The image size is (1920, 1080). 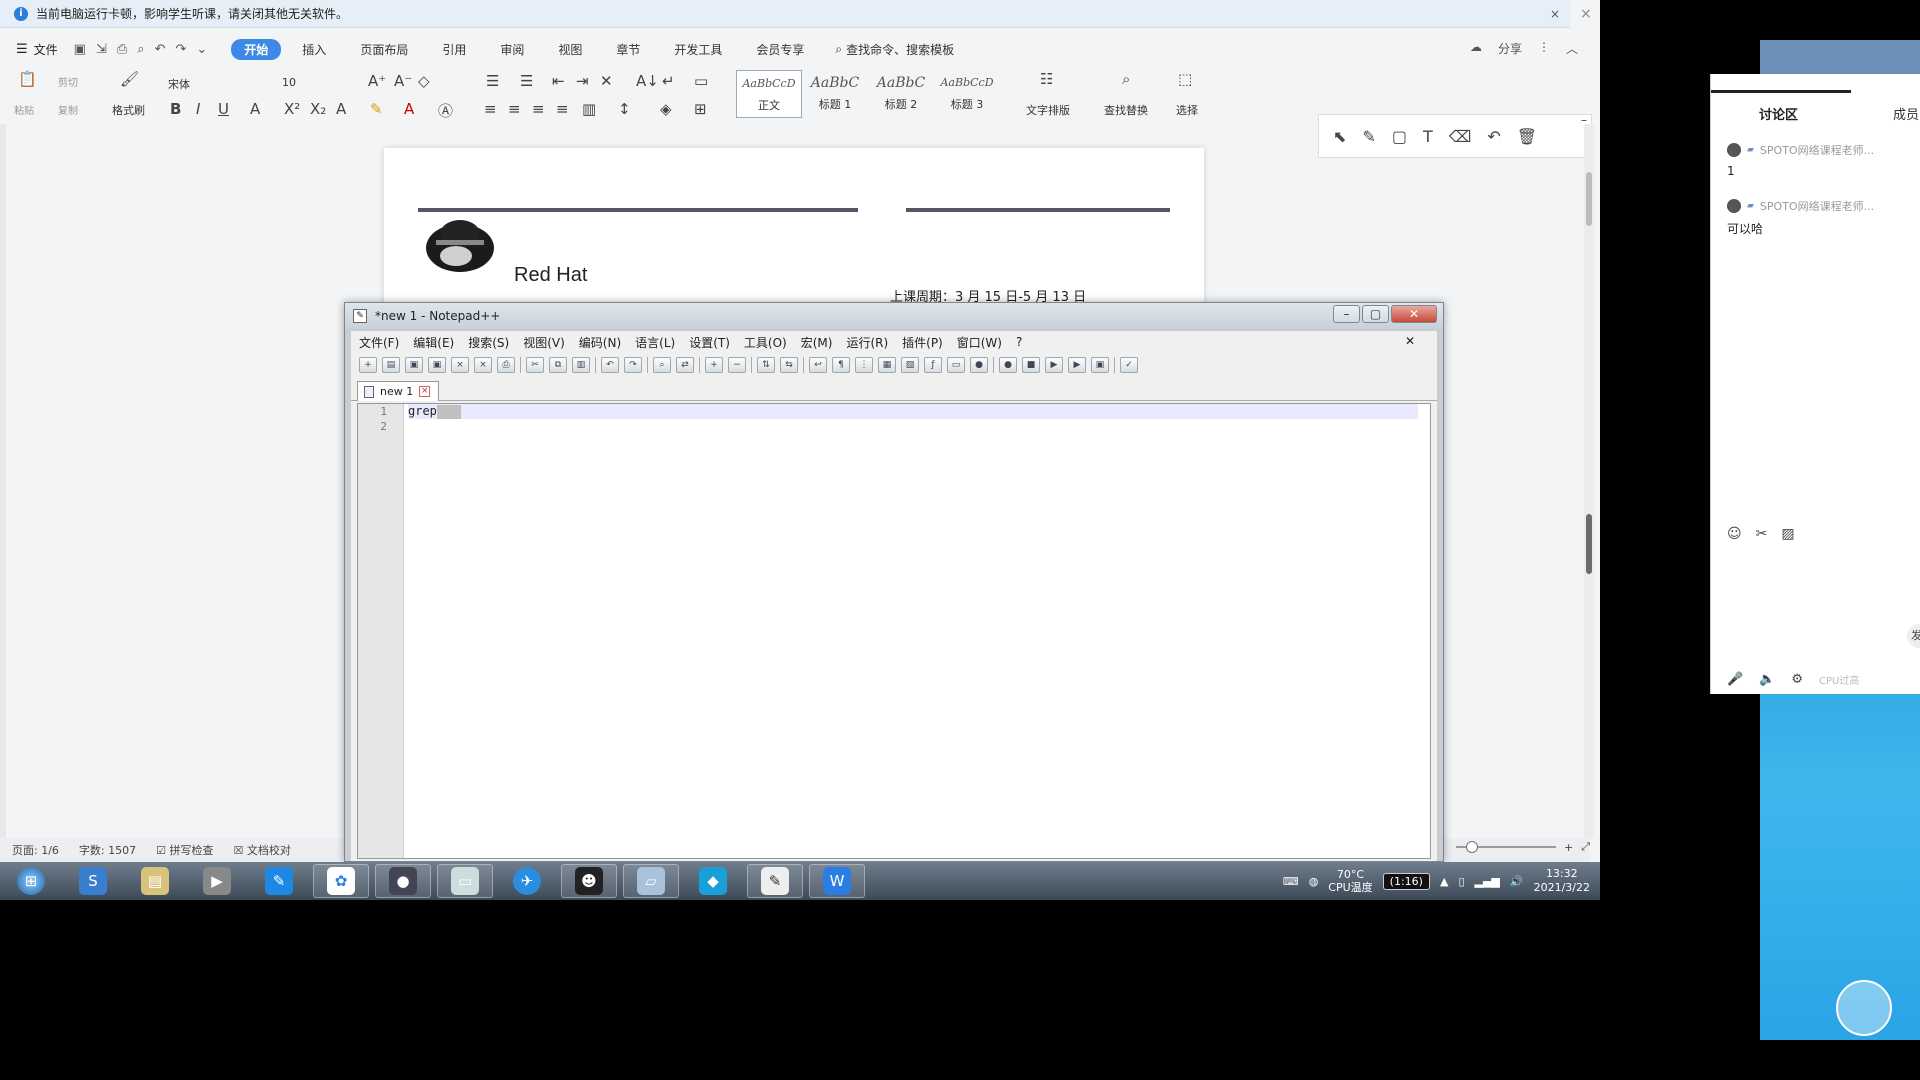 What do you see at coordinates (314, 49) in the screenshot?
I see `tab-insert: 插入` at bounding box center [314, 49].